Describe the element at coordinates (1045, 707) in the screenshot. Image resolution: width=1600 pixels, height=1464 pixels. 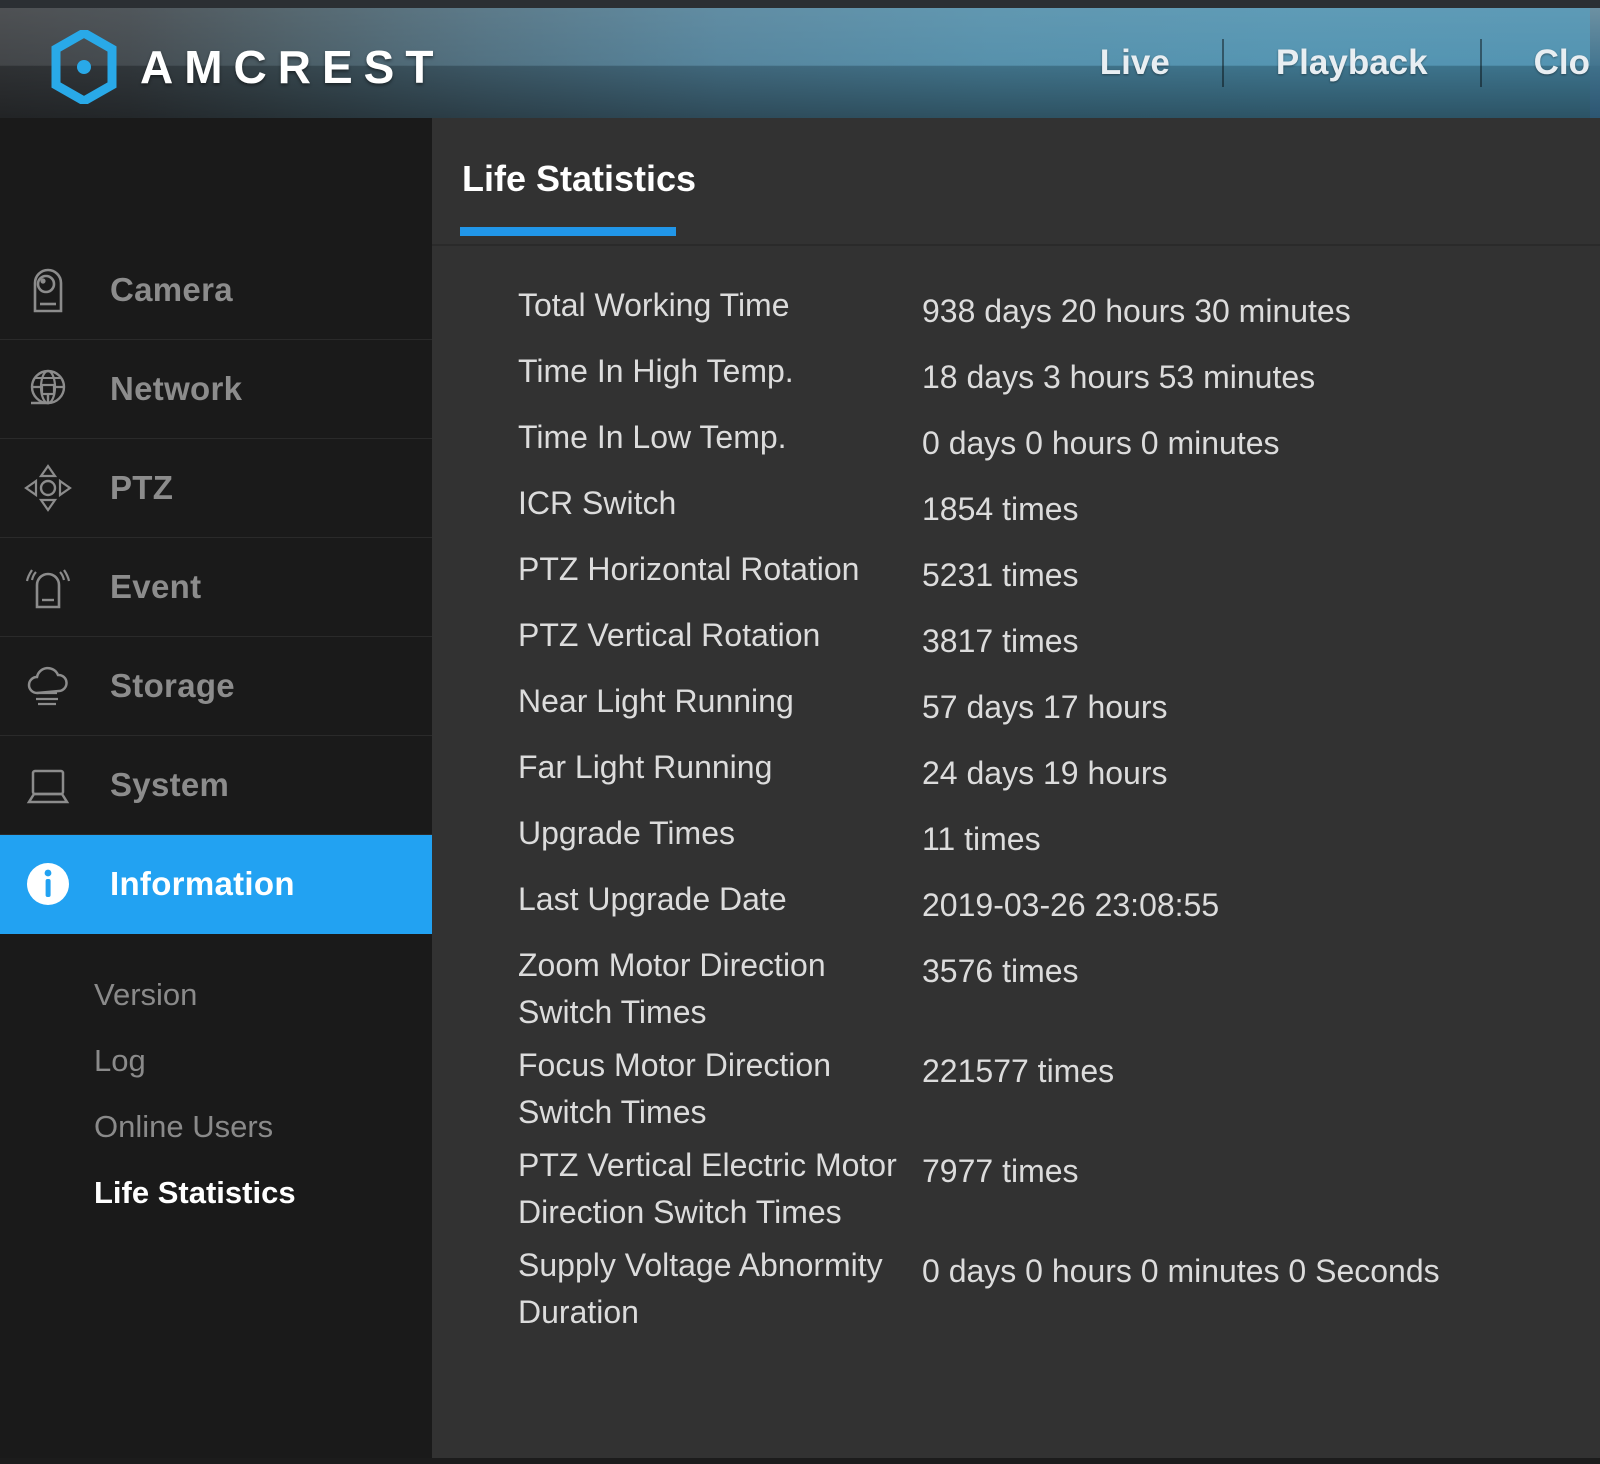
I see `stat-value: 57 days 17 hours` at that location.